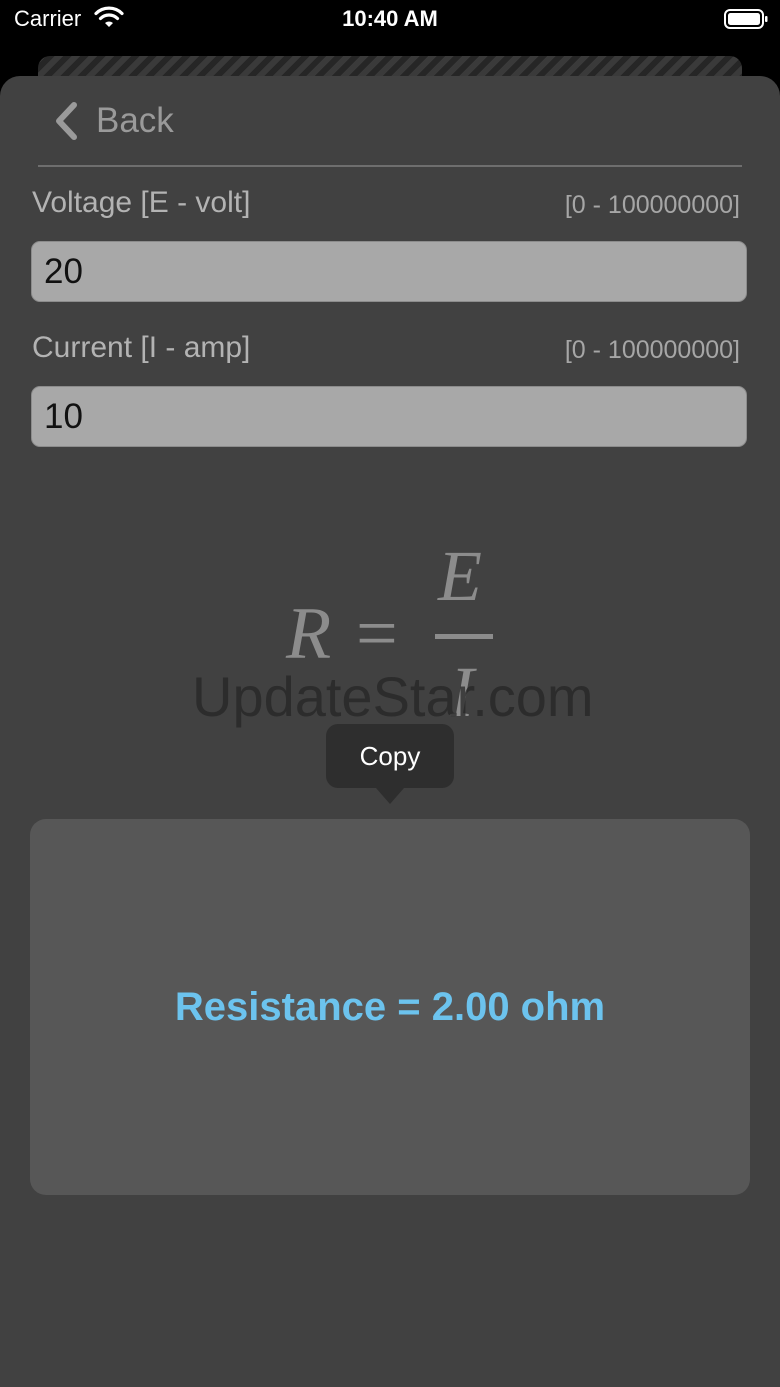 This screenshot has height=1387, width=780. Describe the element at coordinates (66, 121) in the screenshot. I see `chevron-left-icon` at that location.